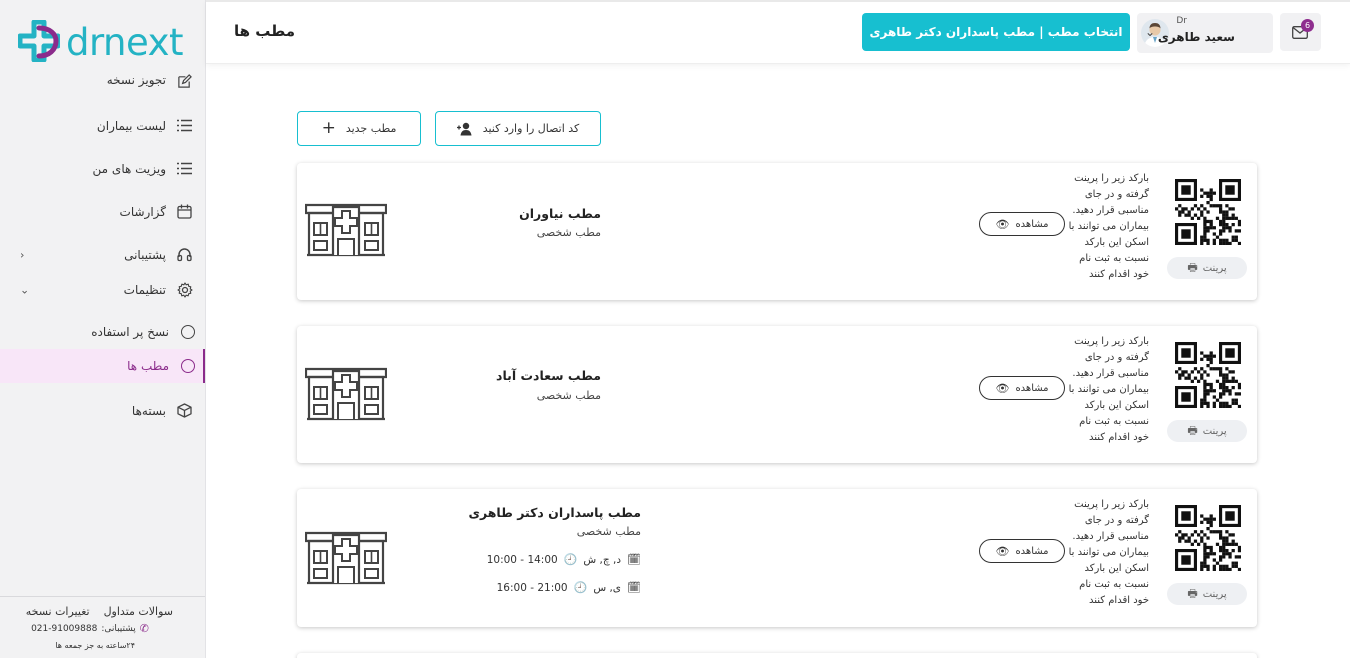 Image resolution: width=1350 pixels, height=658 pixels. I want to click on faq-link: سوالات متداول, so click(138, 611).